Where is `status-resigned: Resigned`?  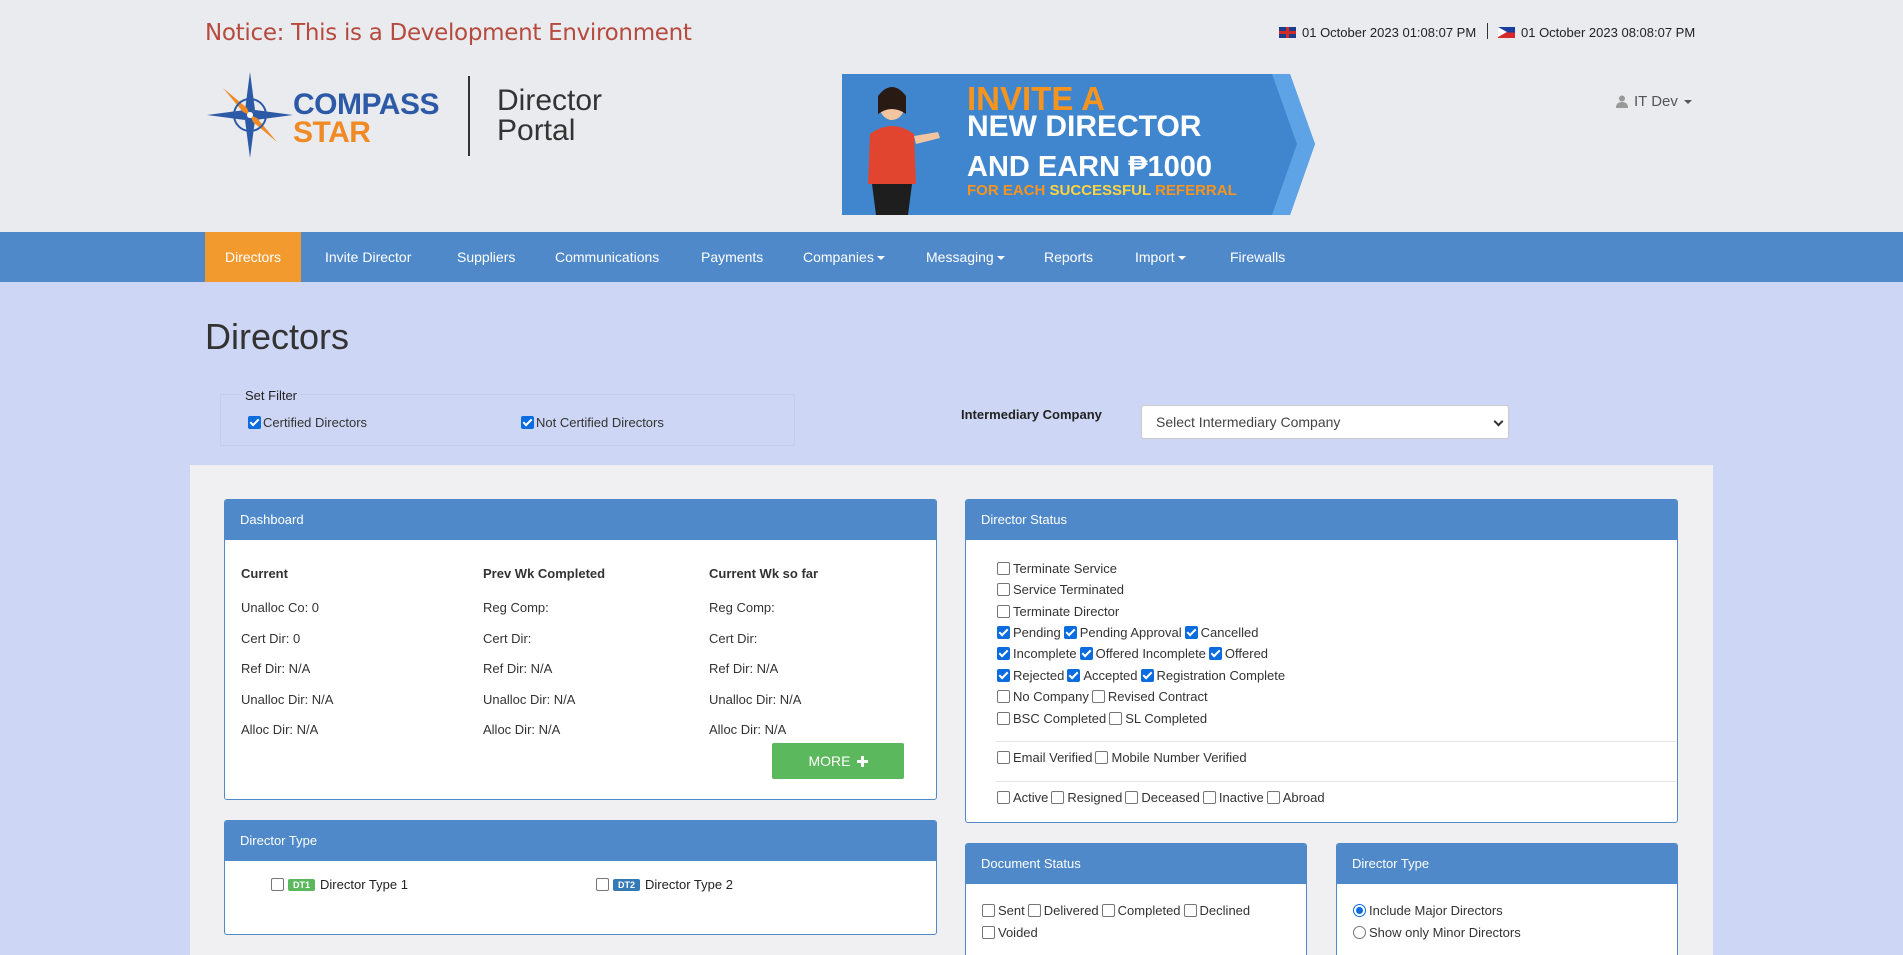
status-resigned: Resigned is located at coordinates (1086, 797).